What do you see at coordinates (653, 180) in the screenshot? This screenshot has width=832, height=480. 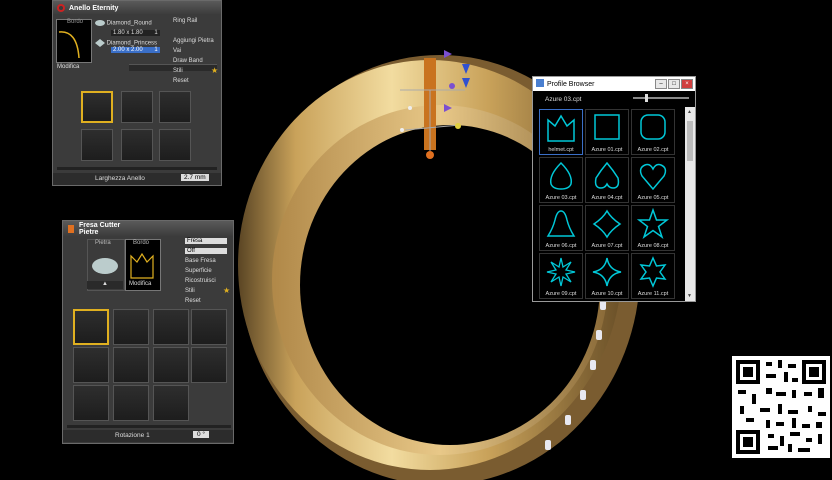 I see `profile-azure-05: Azure 05.cpt` at bounding box center [653, 180].